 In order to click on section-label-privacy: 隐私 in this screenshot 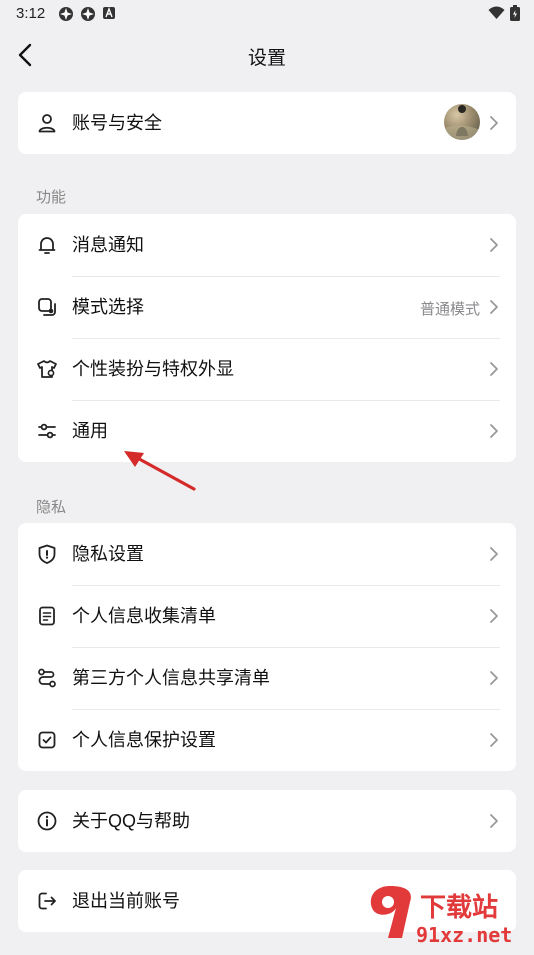, I will do `click(51, 507)`.